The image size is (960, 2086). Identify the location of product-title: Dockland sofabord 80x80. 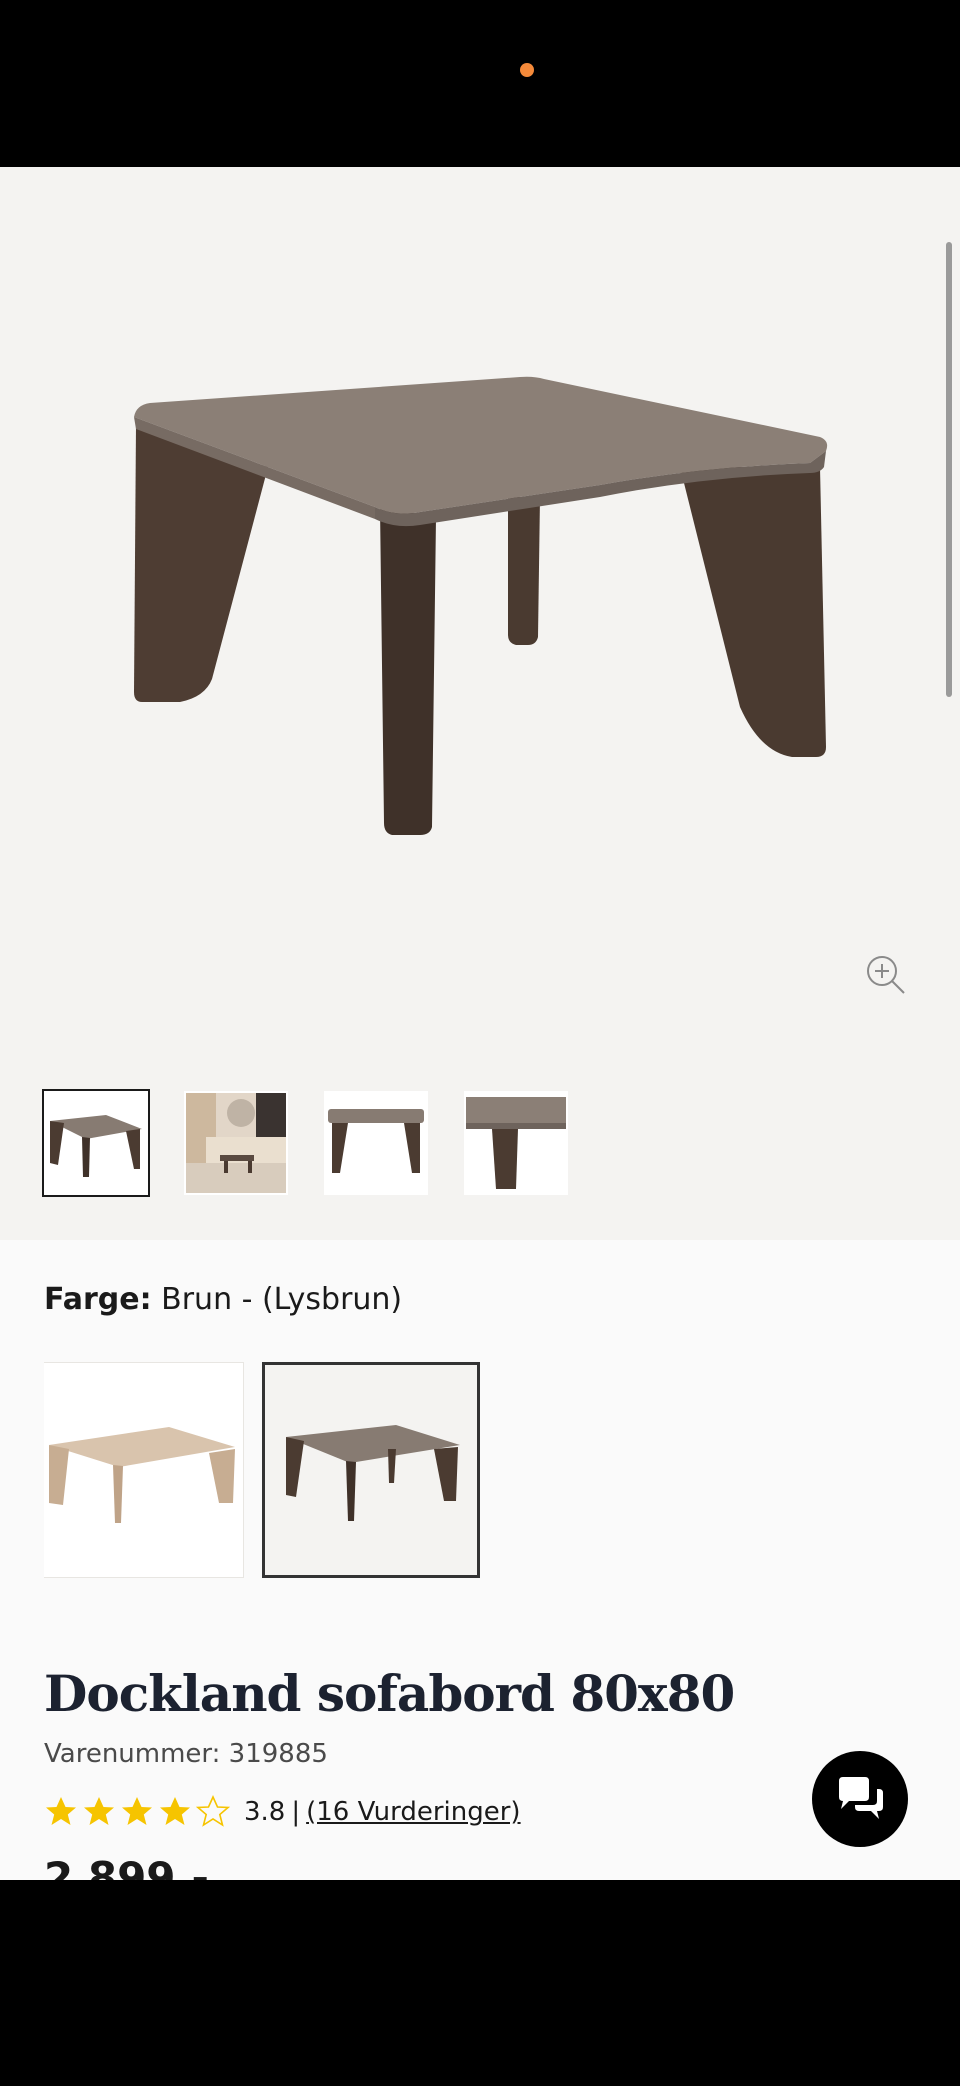
(389, 1693).